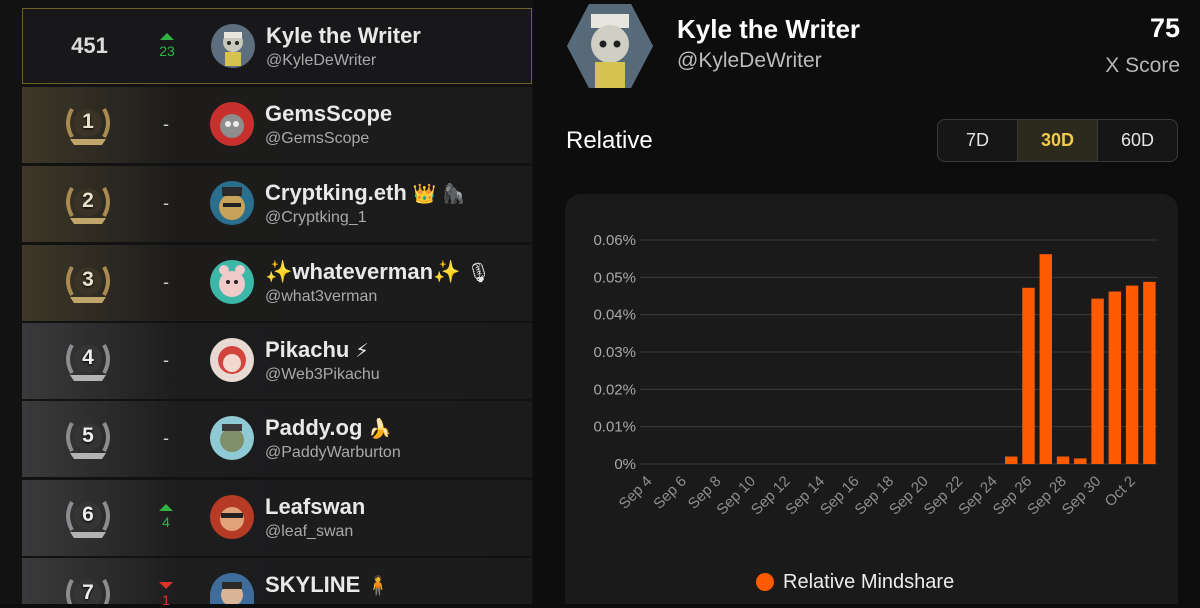 Image resolution: width=1200 pixels, height=608 pixels. What do you see at coordinates (343, 35) in the screenshot?
I see `user-name: Kyle the Writer` at bounding box center [343, 35].